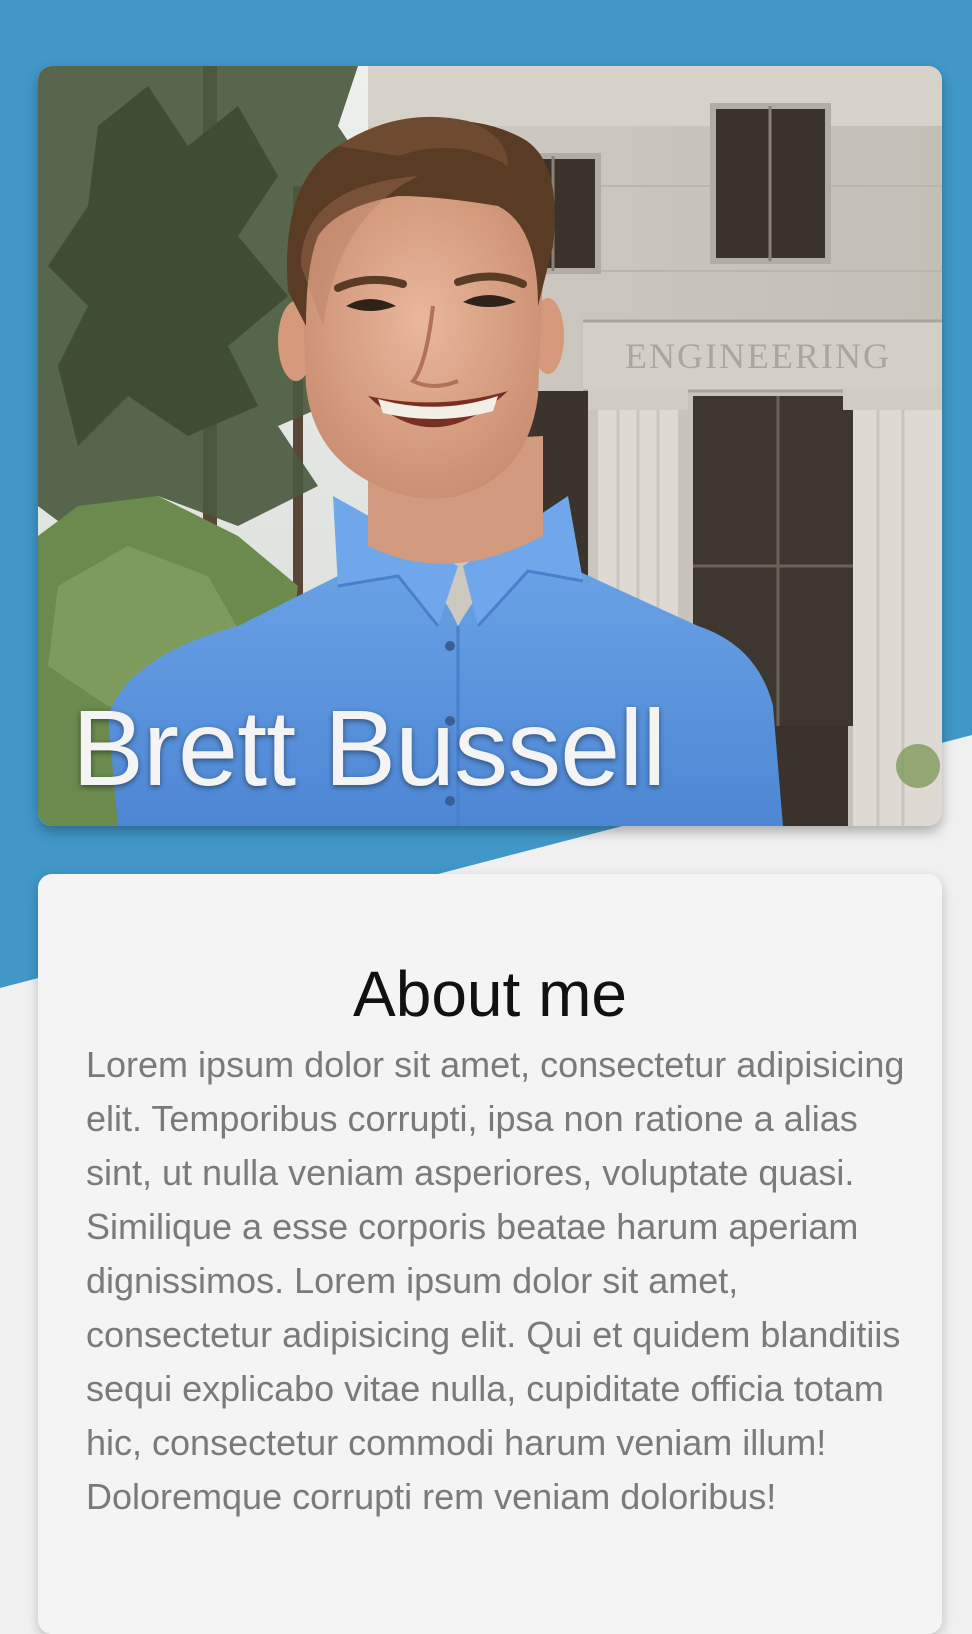  Describe the element at coordinates (758, 356) in the screenshot. I see `building-sign-text: ENGINEERING` at that location.